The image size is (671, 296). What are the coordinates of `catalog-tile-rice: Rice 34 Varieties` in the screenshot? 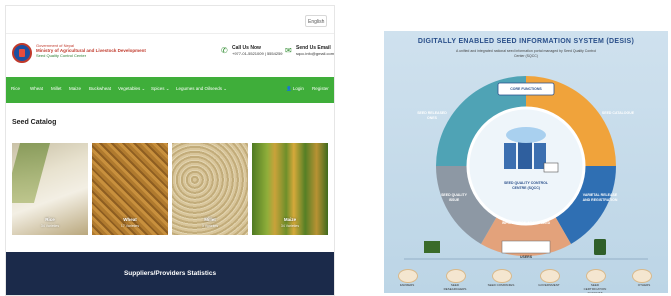 It's located at (50, 189).